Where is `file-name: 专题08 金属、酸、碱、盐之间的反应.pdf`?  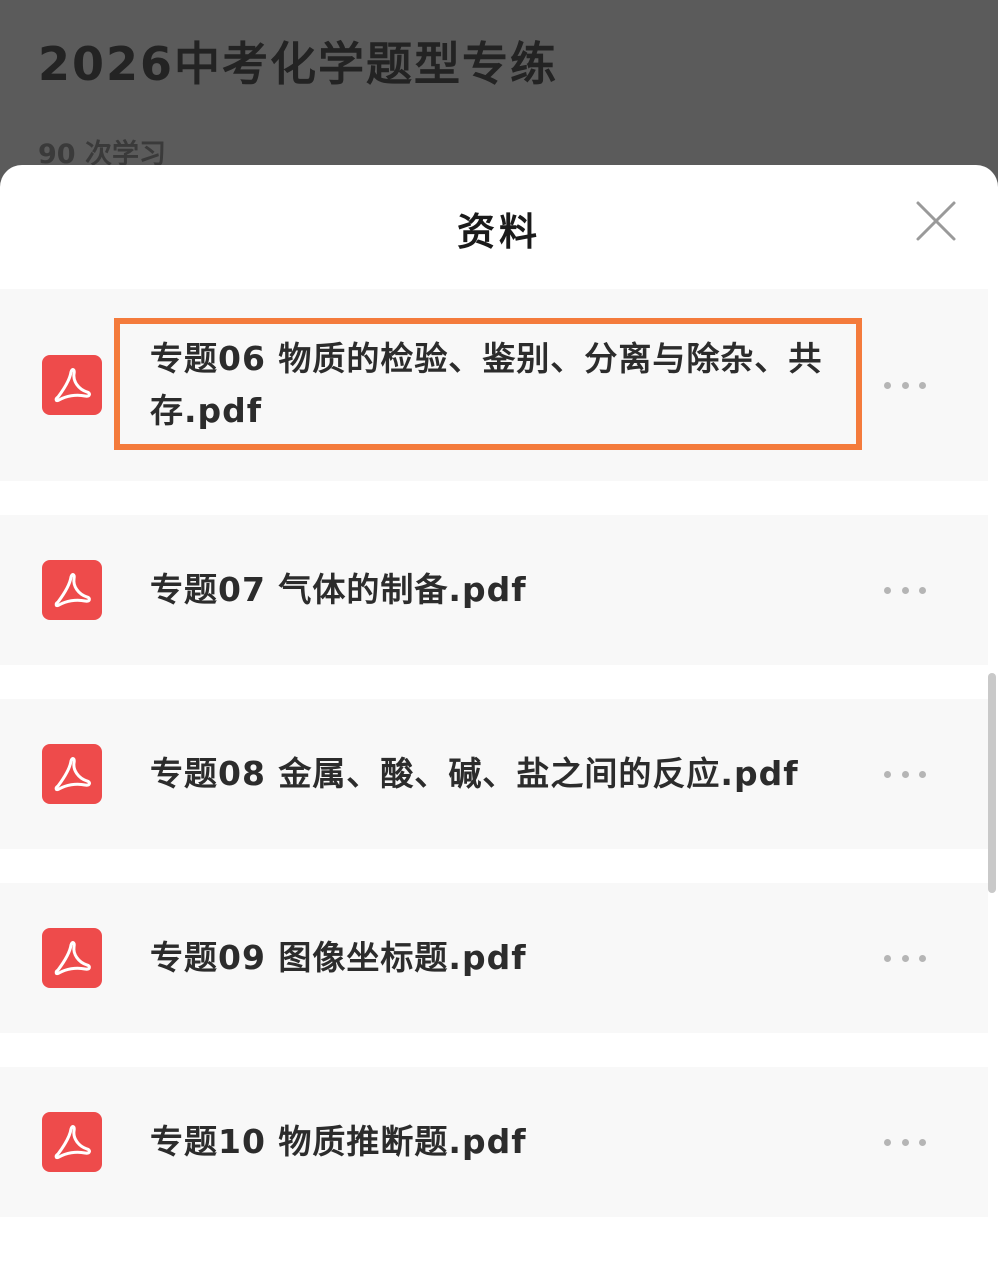
file-name: 专题08 金属、酸、碱、盐之间的反应.pdf is located at coordinates (474, 773).